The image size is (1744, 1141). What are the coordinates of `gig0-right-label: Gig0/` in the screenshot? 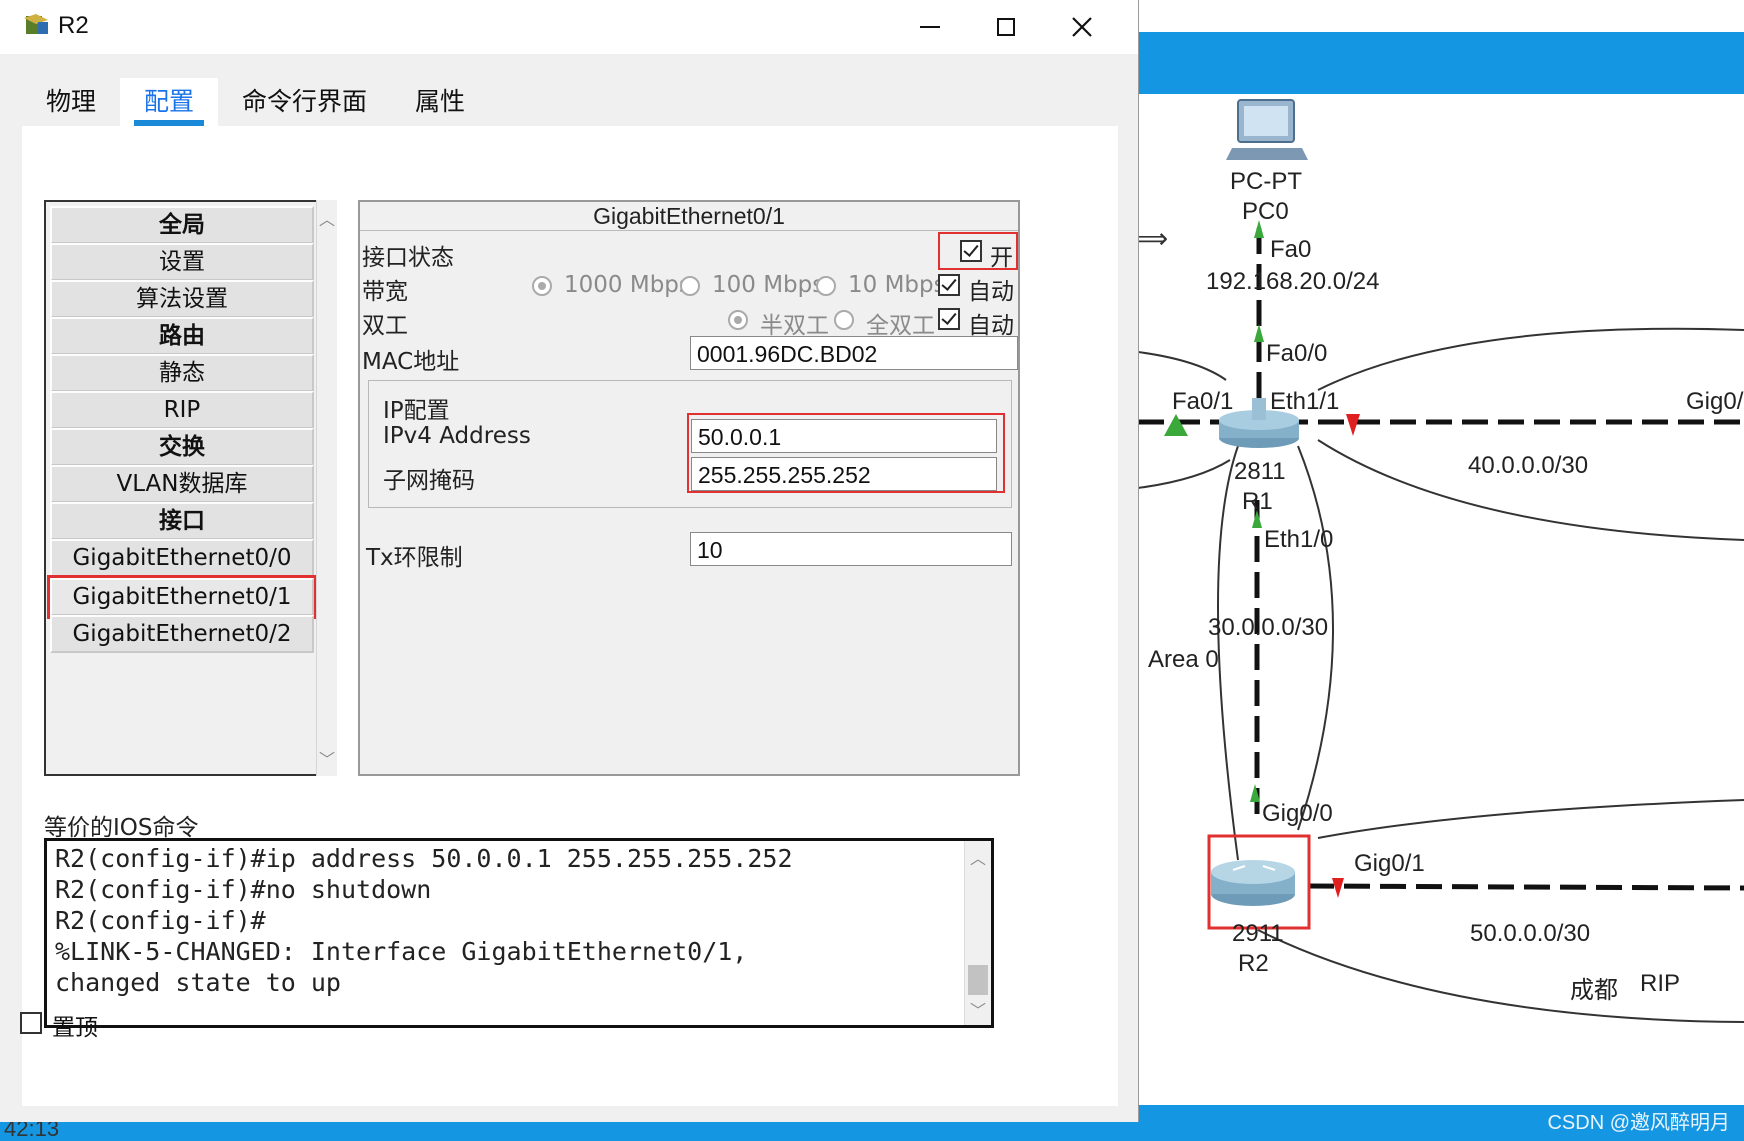 It's located at (1715, 401).